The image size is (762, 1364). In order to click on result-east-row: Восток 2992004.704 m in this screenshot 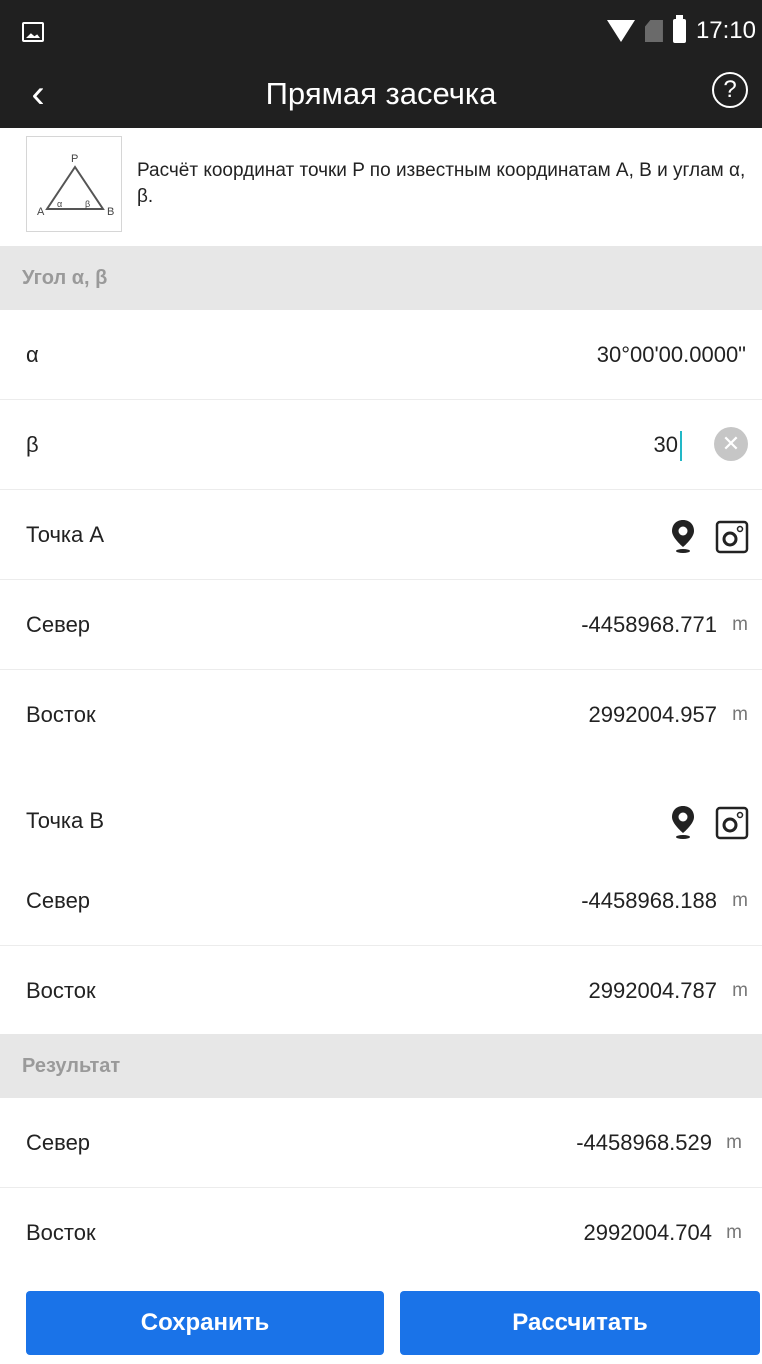, I will do `click(381, 1233)`.